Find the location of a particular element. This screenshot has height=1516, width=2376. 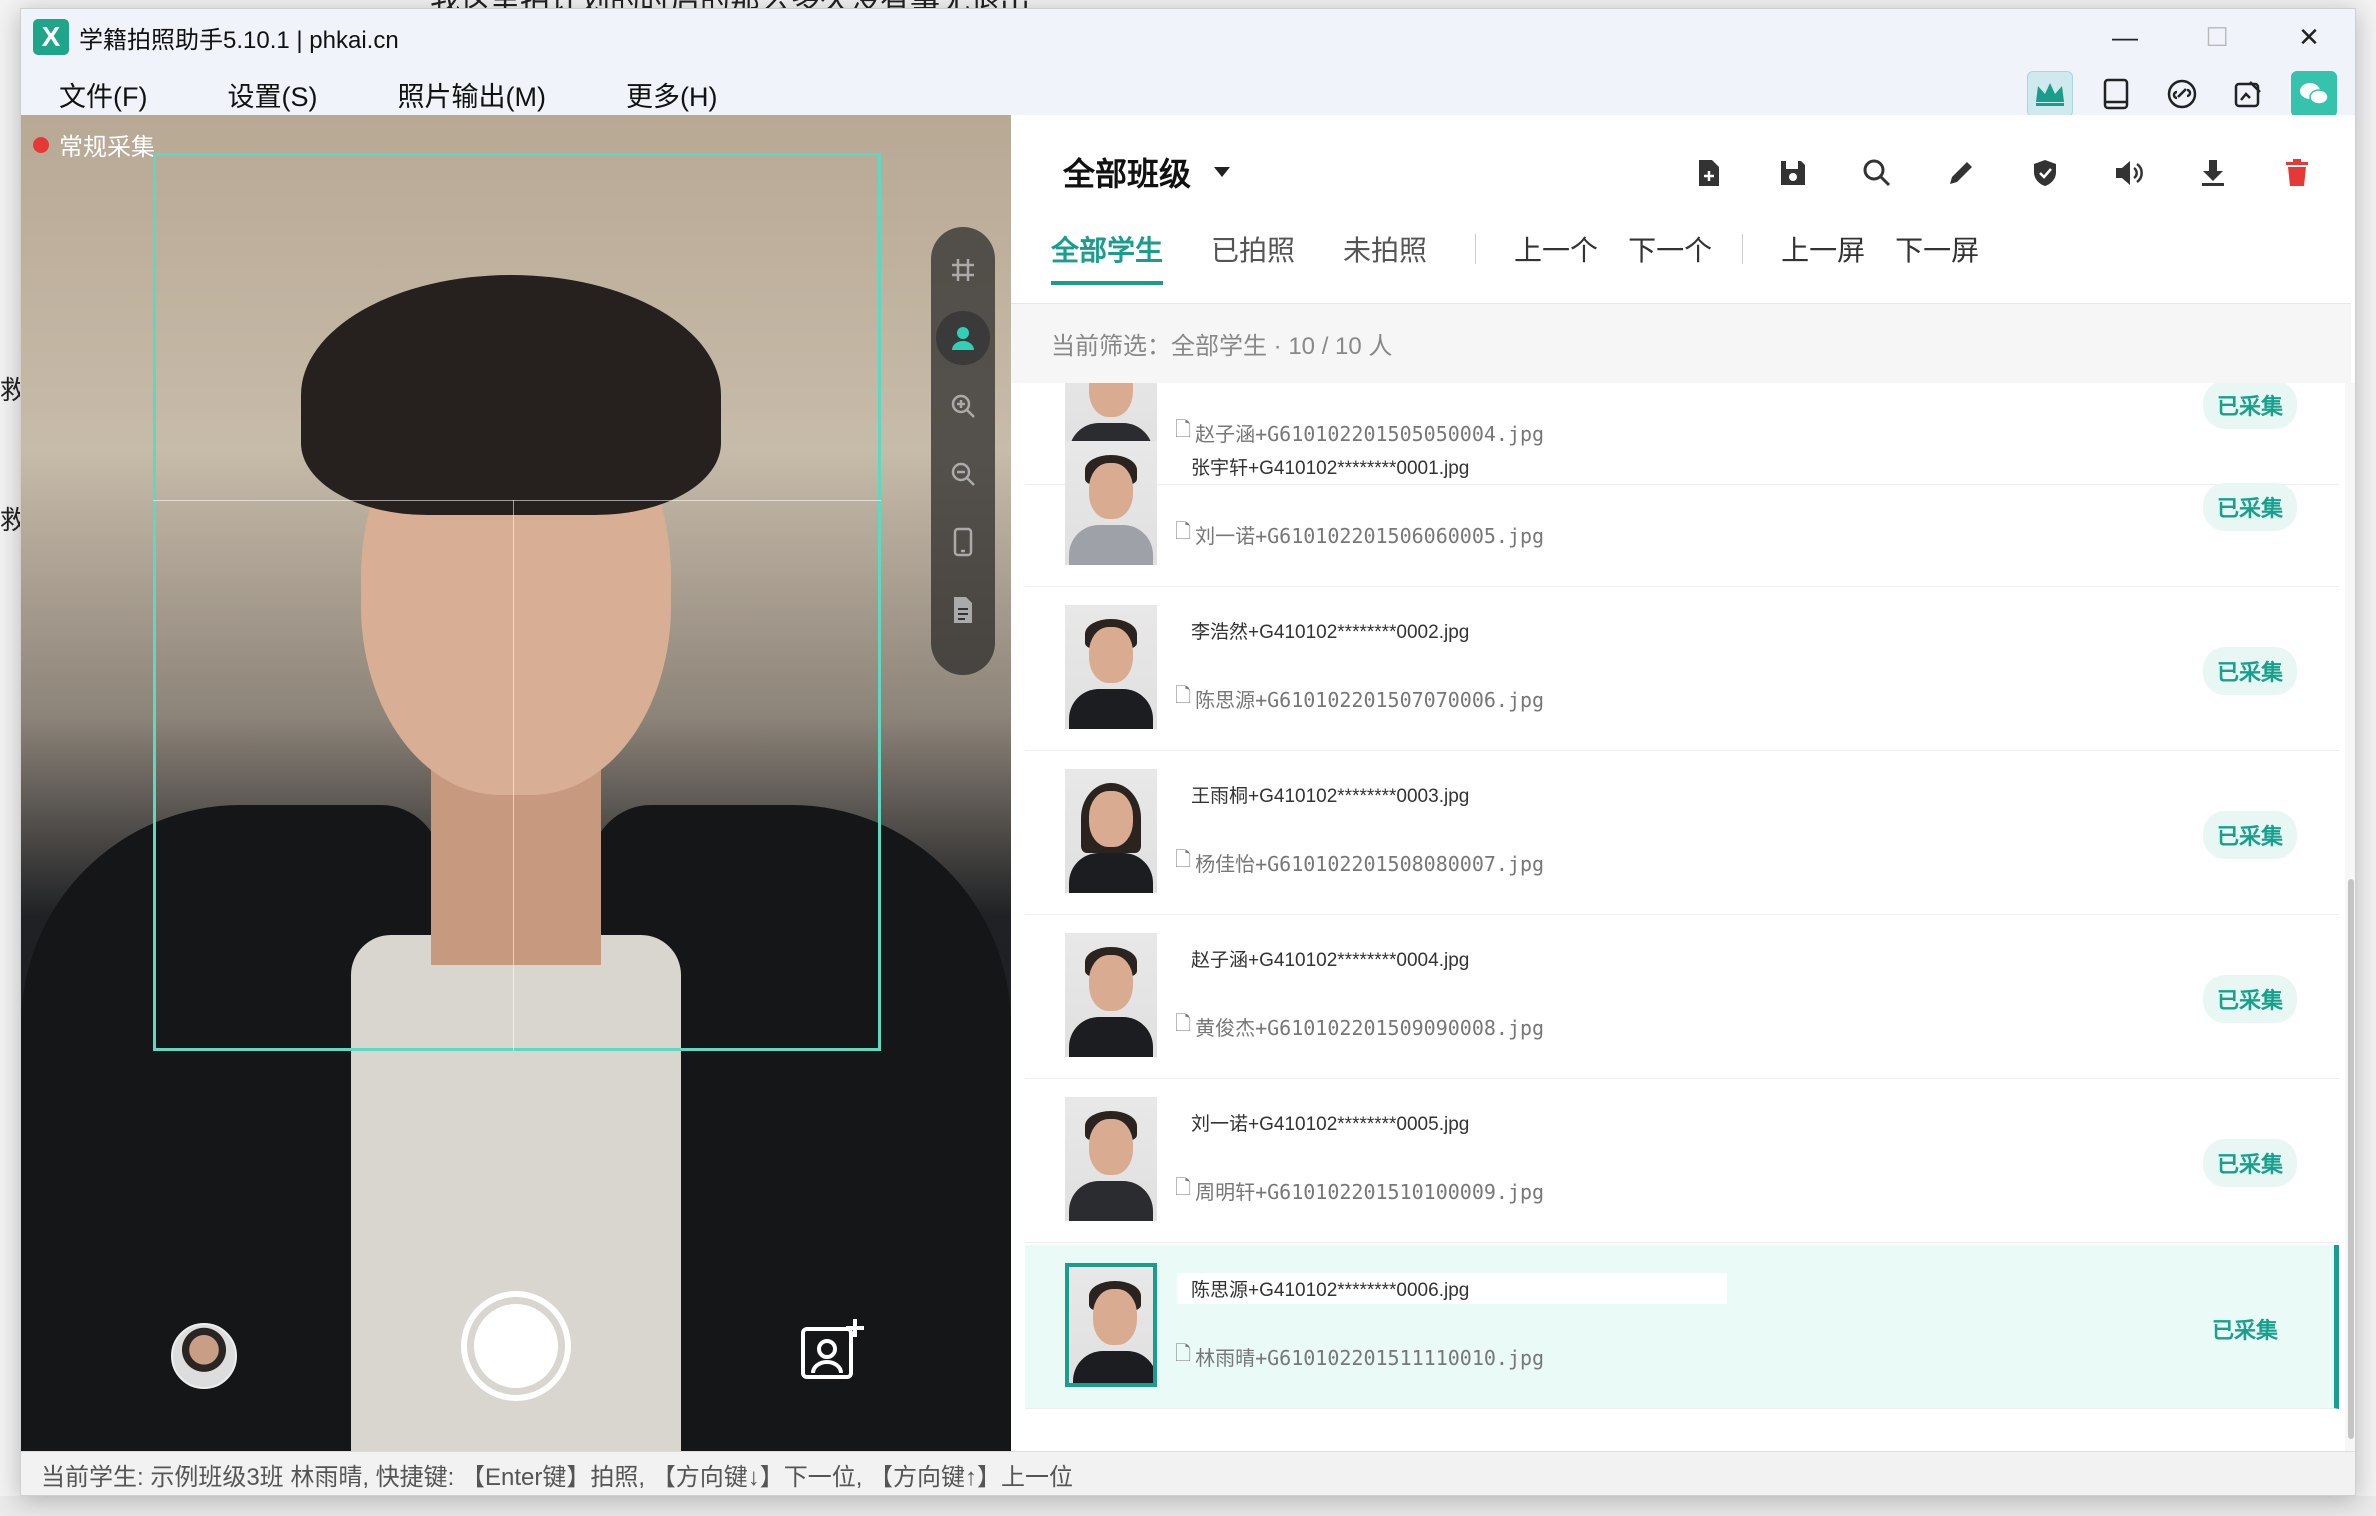

photo-filename: 🗋 周明轩+G610102201510100009.jpg is located at coordinates (1359, 1190).